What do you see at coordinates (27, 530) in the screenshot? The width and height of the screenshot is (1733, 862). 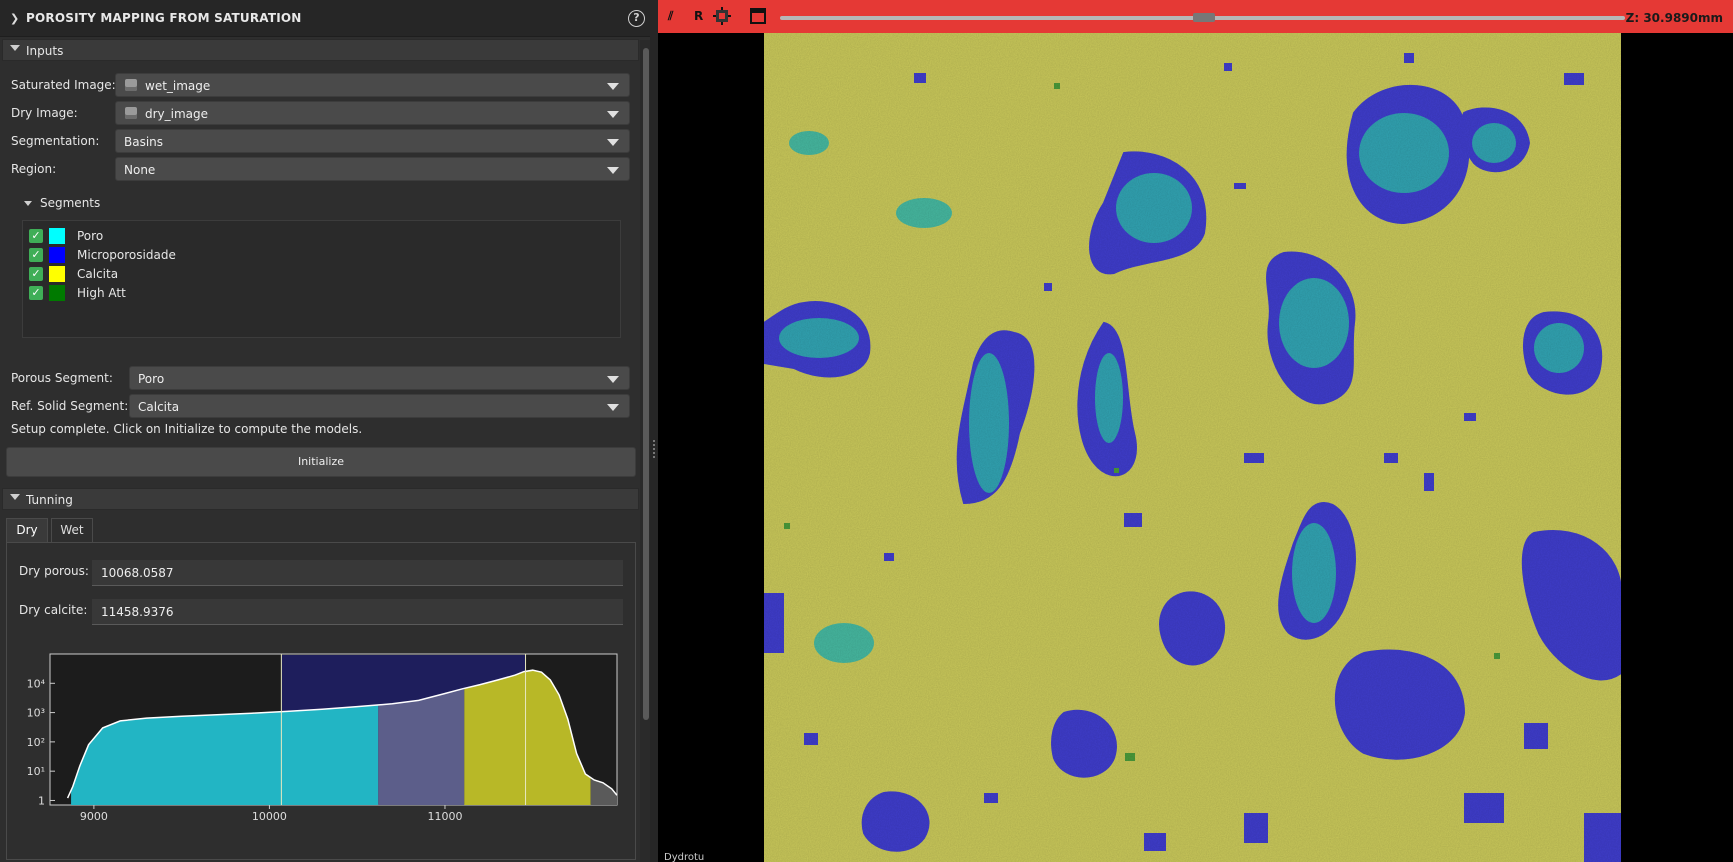 I see `tab-dry: Dry` at bounding box center [27, 530].